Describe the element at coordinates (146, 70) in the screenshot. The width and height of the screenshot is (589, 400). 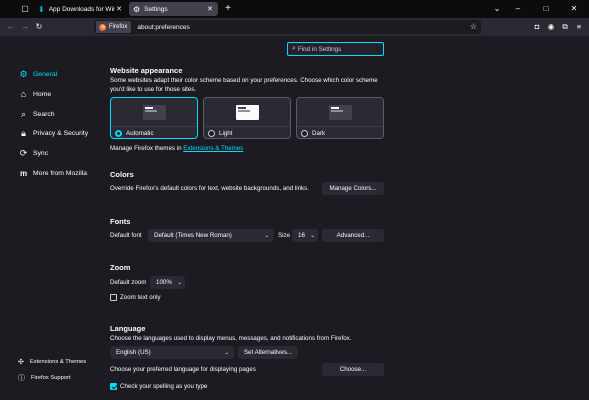
I see `section-heading-website-appearance: Website appearance` at that location.